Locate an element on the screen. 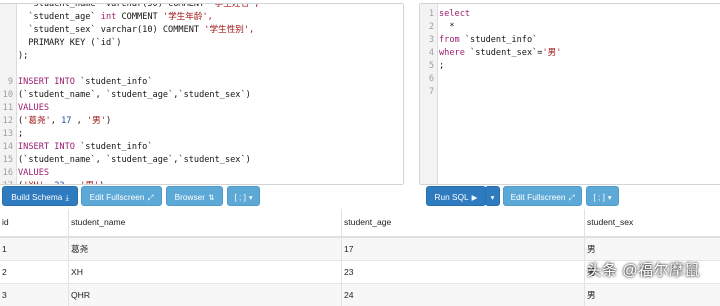 Image resolution: width=720 pixels, height=306 pixels. code-token: `student_sex`= is located at coordinates (503, 53).